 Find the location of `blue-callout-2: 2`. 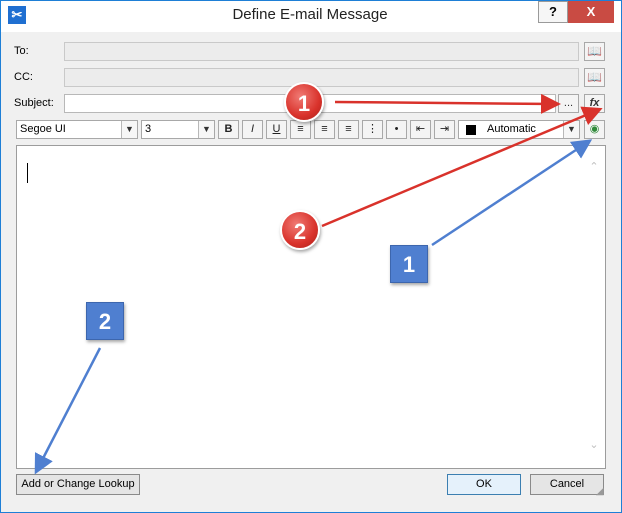

blue-callout-2: 2 is located at coordinates (105, 321).